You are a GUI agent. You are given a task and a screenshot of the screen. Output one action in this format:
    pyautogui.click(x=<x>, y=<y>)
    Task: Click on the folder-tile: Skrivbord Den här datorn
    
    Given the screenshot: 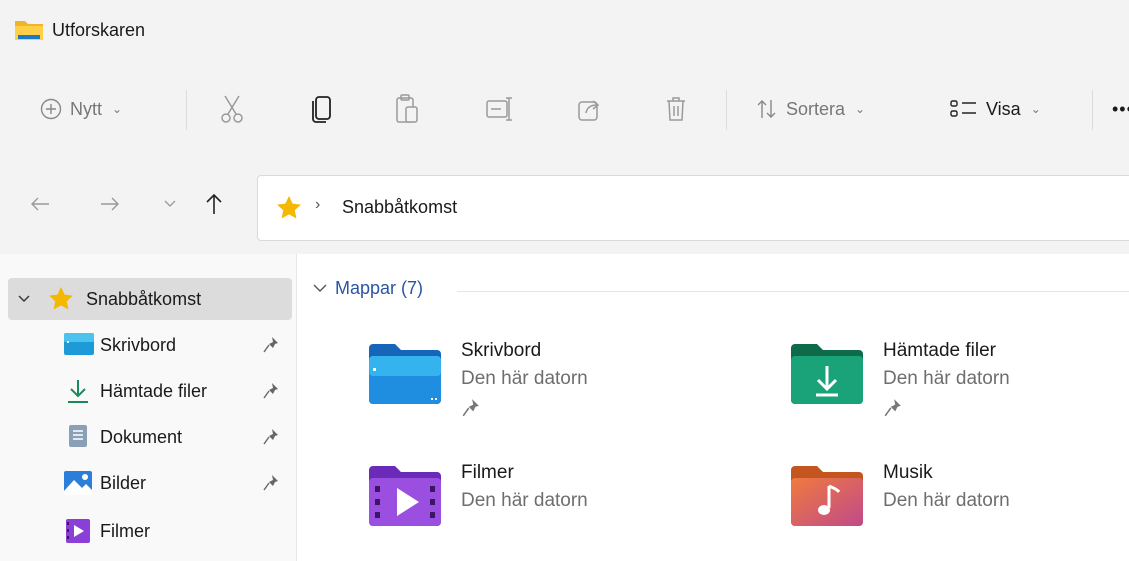 What is the action you would take?
    pyautogui.click(x=567, y=388)
    